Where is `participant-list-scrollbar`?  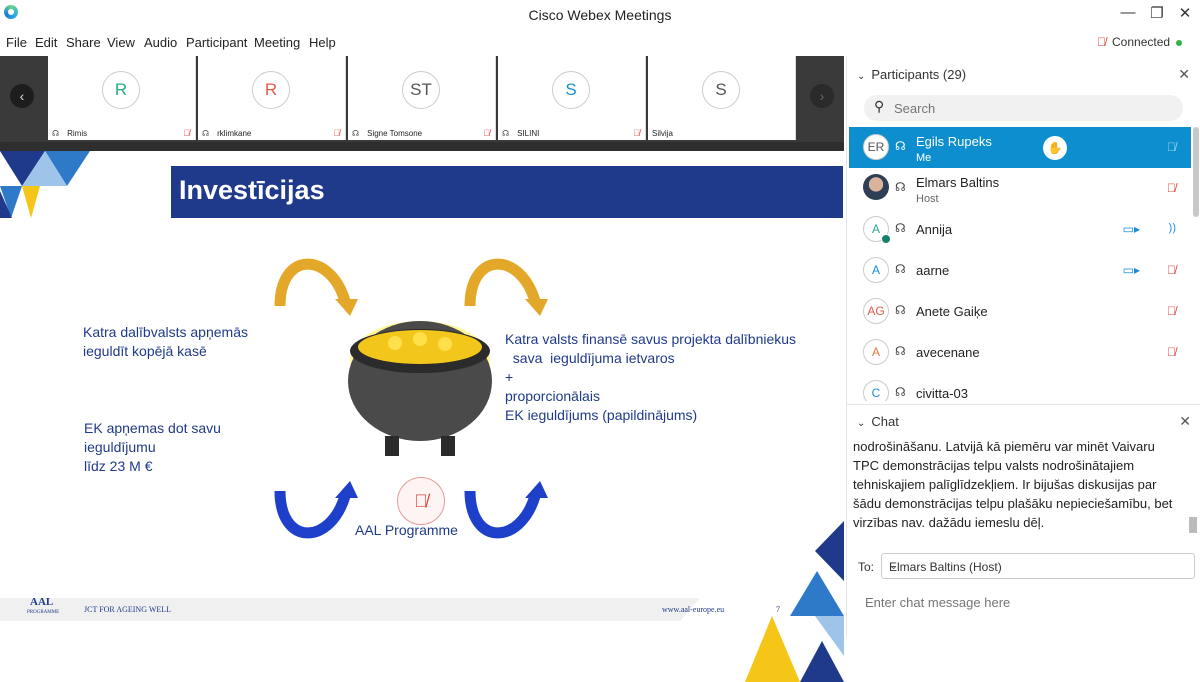
participant-list-scrollbar is located at coordinates (1196, 172).